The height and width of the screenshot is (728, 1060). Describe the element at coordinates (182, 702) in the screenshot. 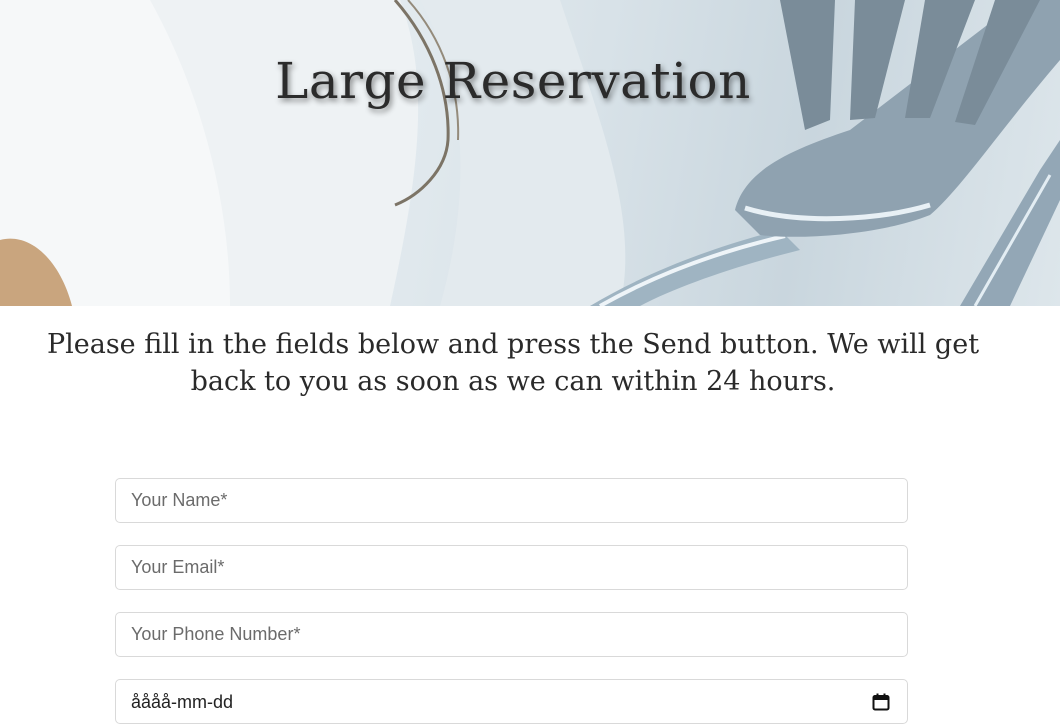

I see `date-input-value: åååå-mm-dd` at that location.